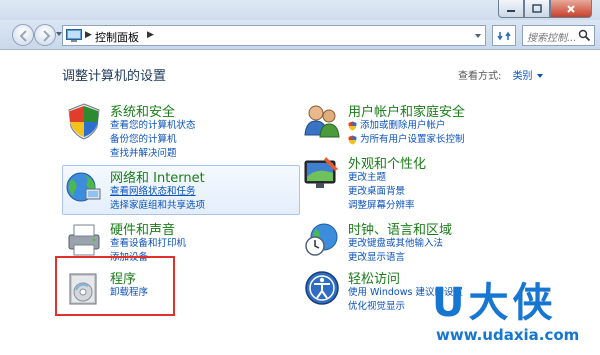 Image resolution: width=600 pixels, height=355 pixels. Describe the element at coordinates (381, 206) in the screenshot. I see `link-screen-resolution: 调整屏幕分辨率` at that location.